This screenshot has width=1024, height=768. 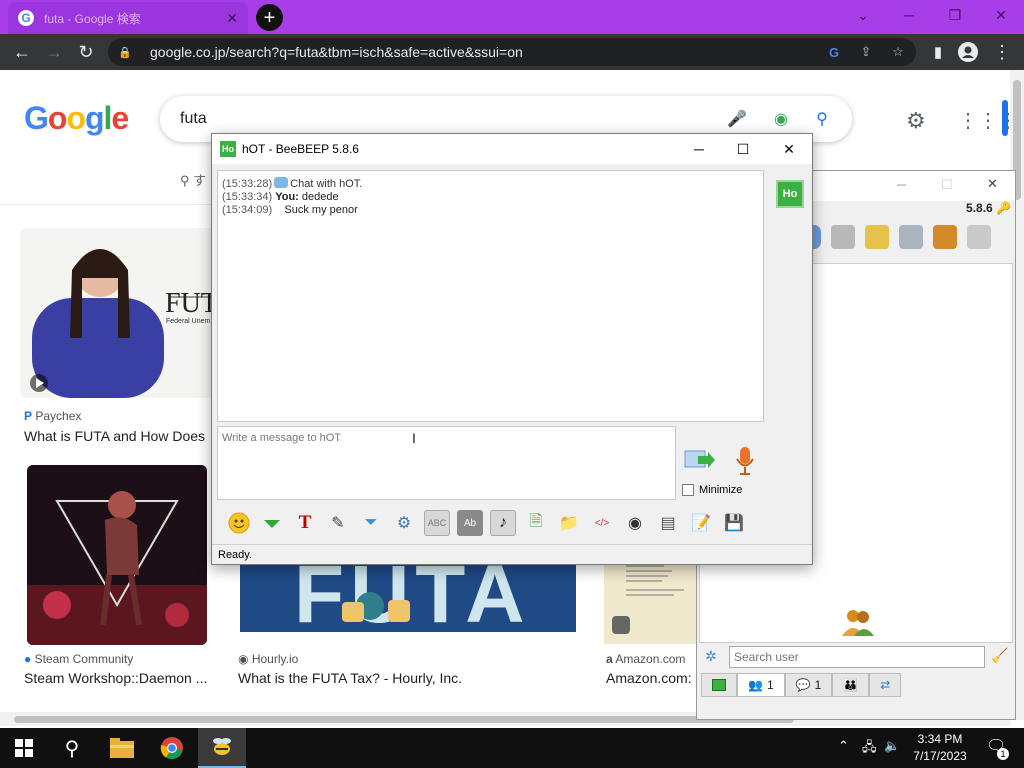 I want to click on side-panel-icon: ▮, so click(x=938, y=52).